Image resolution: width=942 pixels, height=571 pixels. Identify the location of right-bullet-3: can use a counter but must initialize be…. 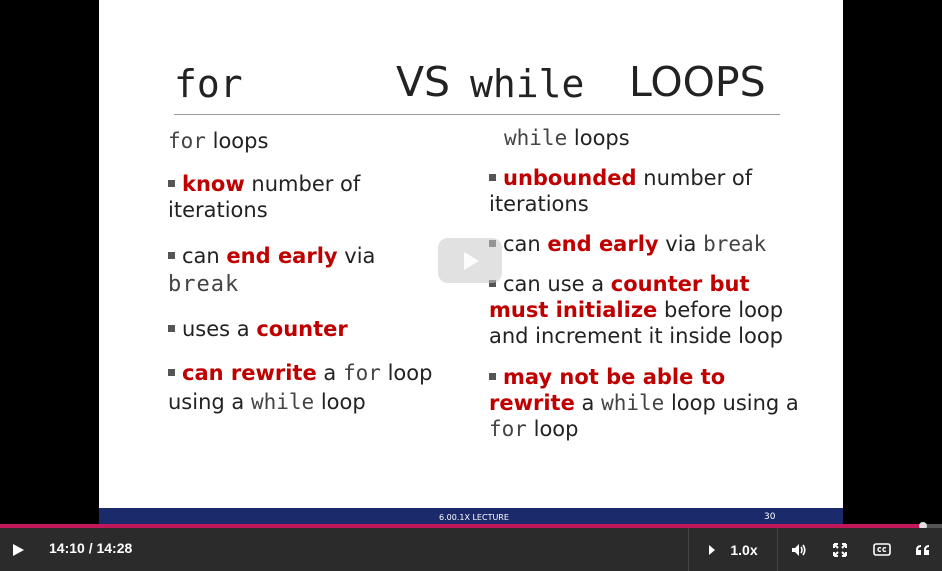
(636, 310).